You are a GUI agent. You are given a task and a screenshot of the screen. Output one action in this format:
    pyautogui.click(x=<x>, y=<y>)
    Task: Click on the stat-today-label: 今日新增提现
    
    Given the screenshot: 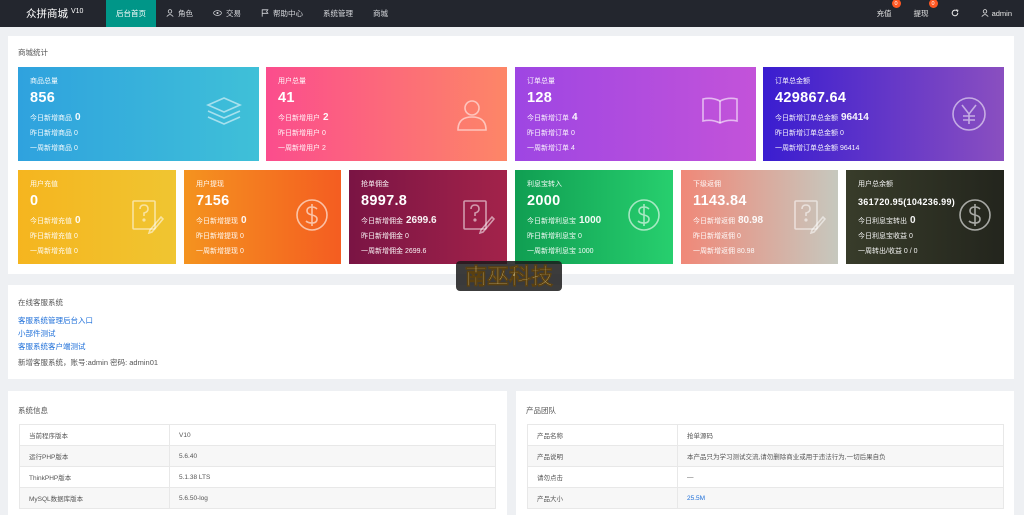 What is the action you would take?
    pyautogui.click(x=217, y=221)
    